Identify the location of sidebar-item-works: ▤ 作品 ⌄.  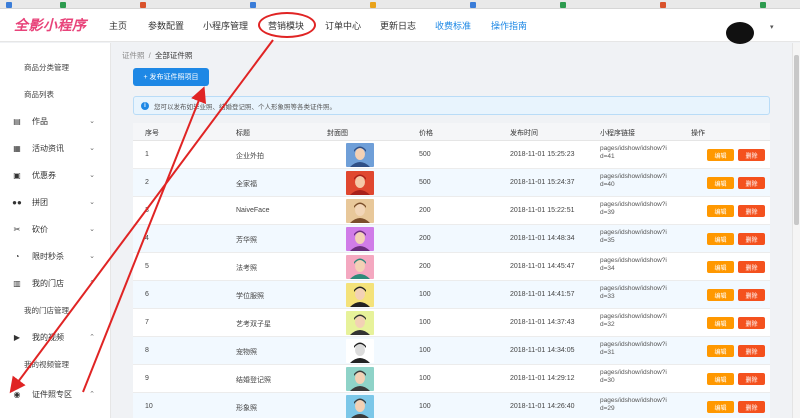
(55, 121).